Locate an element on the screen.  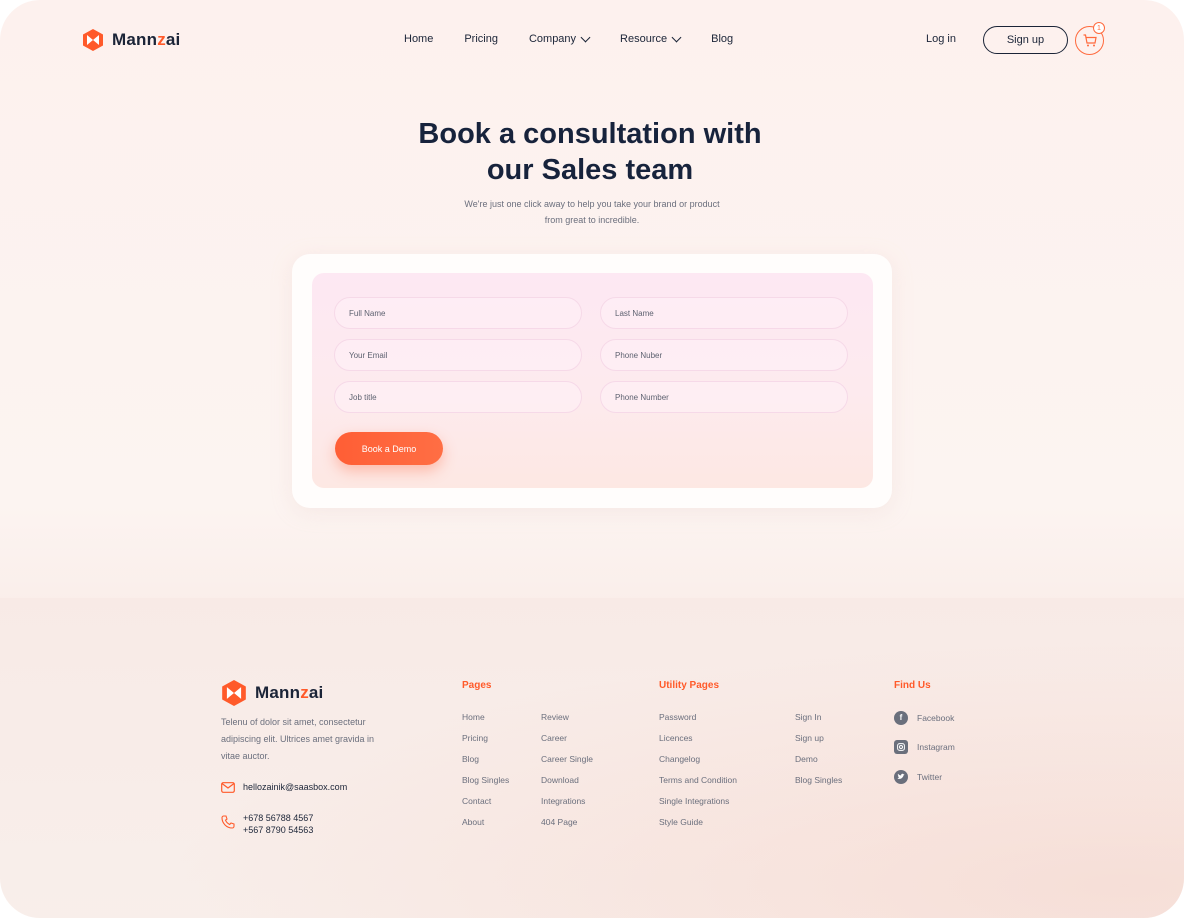
cart-count-badge: 1 is located at coordinates (1099, 28).